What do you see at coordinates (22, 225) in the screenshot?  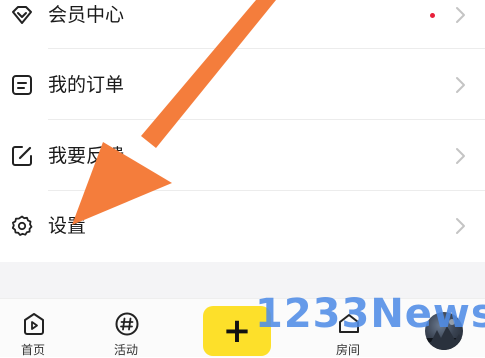 I see `gear-icon` at bounding box center [22, 225].